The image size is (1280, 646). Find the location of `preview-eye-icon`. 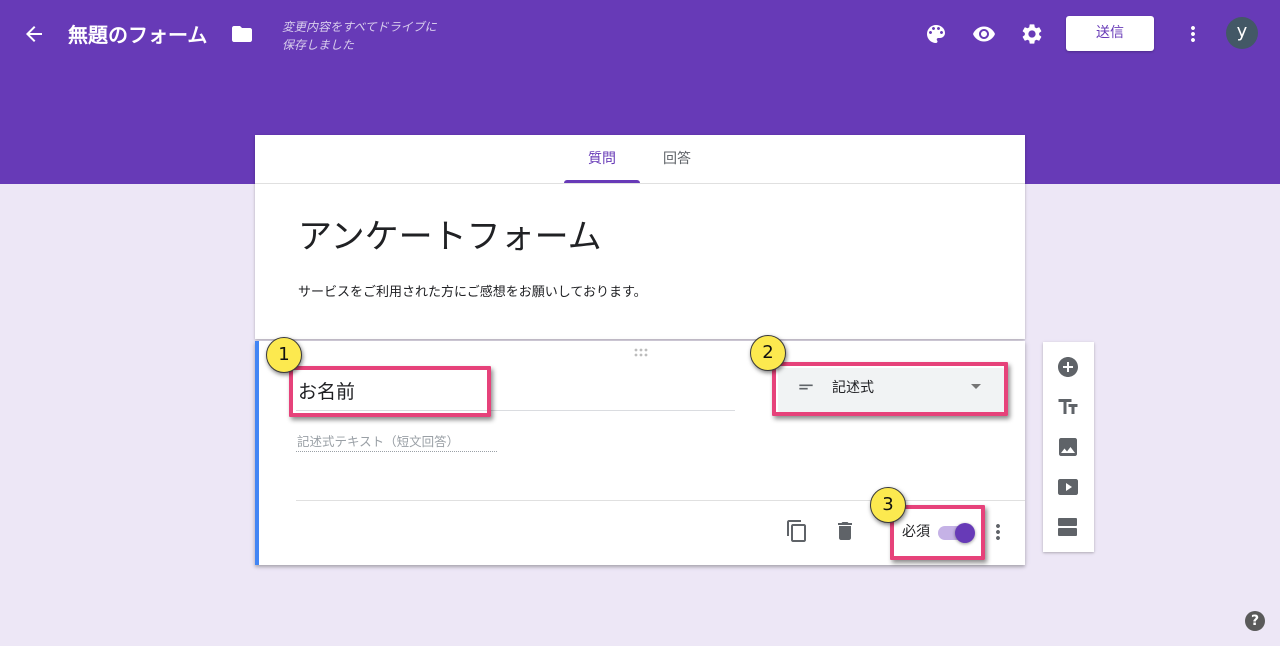

preview-eye-icon is located at coordinates (984, 34).